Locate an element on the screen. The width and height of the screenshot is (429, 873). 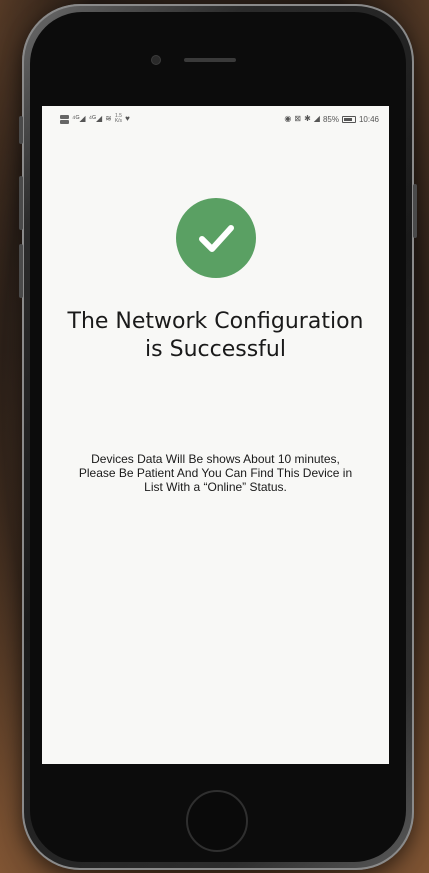
heart-icon: ♥ is located at coordinates (127, 118).